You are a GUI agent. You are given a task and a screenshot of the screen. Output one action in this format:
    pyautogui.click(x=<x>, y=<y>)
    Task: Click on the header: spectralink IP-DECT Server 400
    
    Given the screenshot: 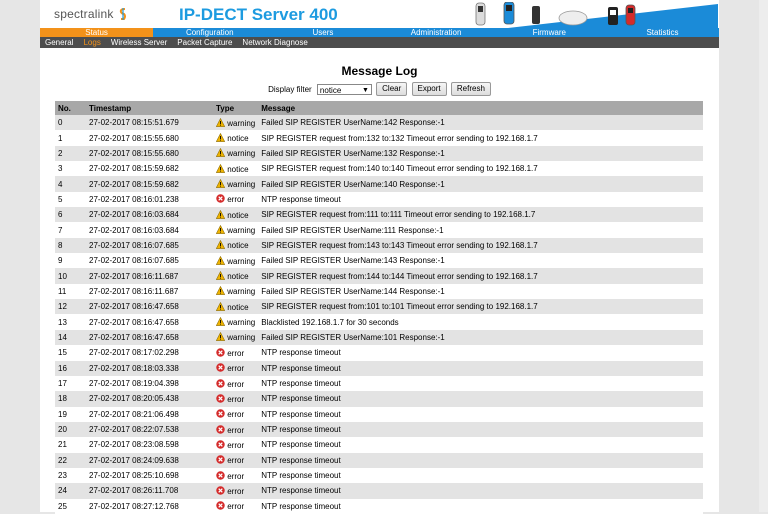 What is the action you would take?
    pyautogui.click(x=379, y=14)
    